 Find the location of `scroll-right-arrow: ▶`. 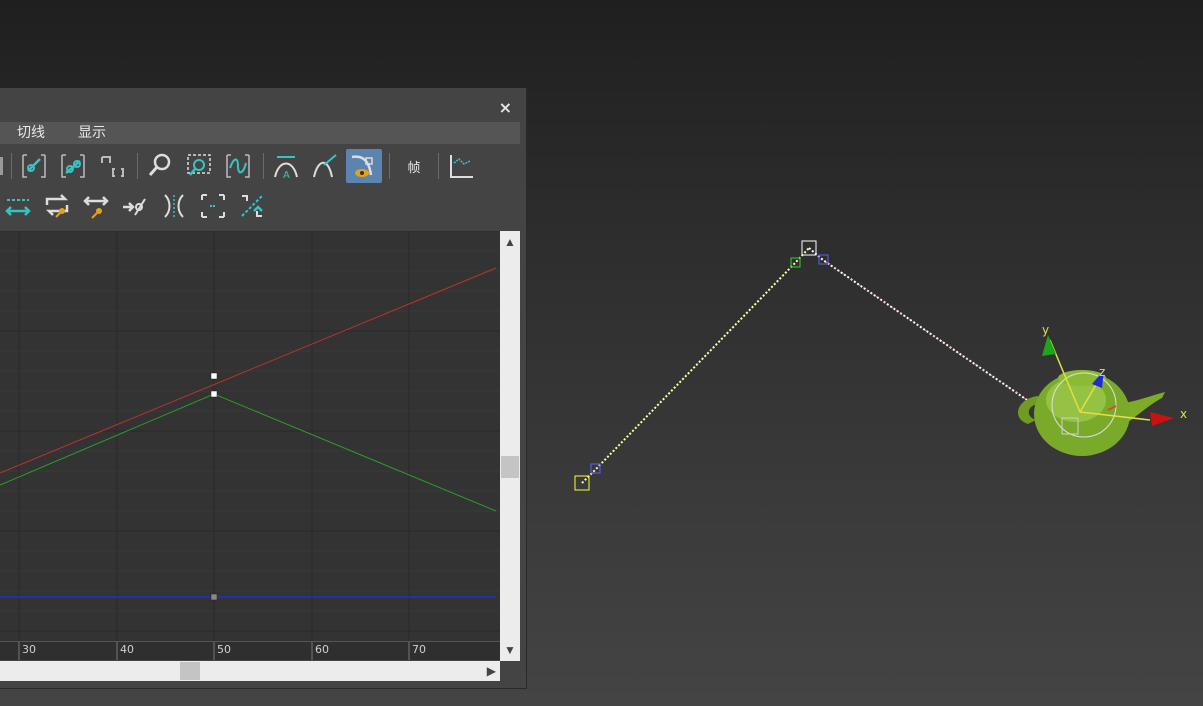

scroll-right-arrow: ▶ is located at coordinates (491, 671).